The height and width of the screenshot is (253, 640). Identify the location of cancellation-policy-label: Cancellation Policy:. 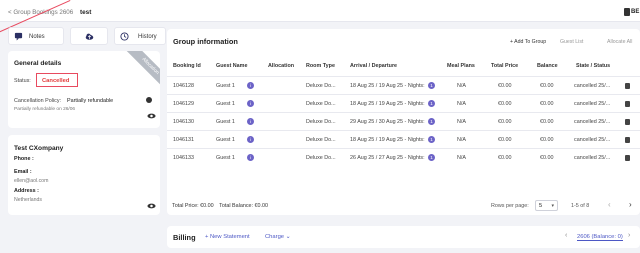
(38, 101).